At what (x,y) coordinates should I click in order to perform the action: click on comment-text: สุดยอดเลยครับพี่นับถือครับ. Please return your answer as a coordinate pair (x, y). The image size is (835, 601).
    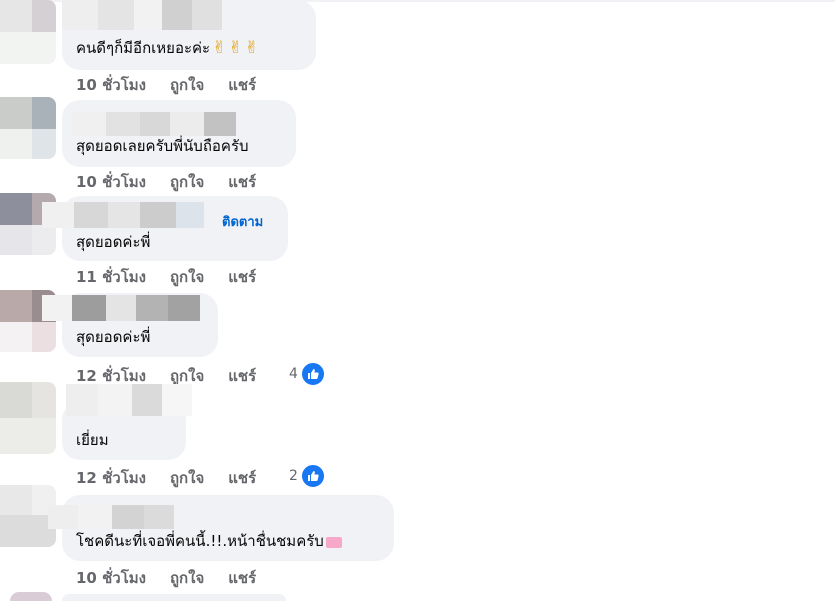
    Looking at the image, I should click on (162, 146).